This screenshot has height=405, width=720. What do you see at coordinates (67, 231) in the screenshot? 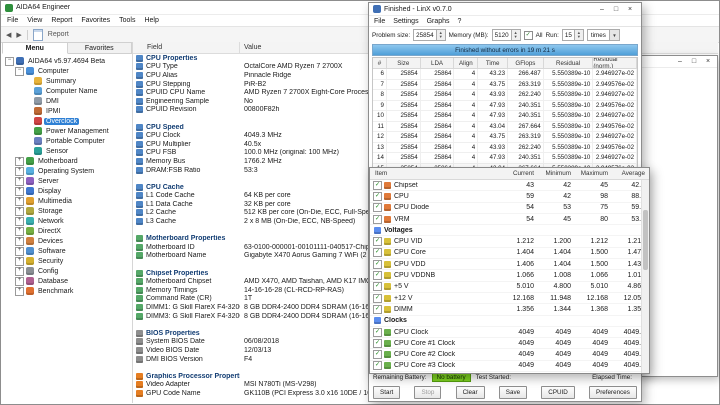
I see `tree-item-directx: + DirectX` at bounding box center [67, 231].